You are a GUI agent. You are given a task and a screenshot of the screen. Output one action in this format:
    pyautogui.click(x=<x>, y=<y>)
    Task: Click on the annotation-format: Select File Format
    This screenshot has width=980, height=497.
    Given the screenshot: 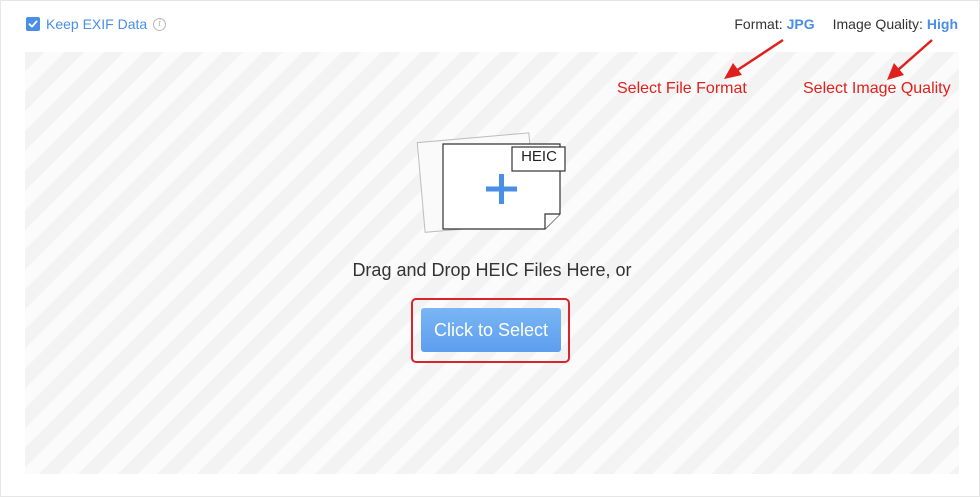 What is the action you would take?
    pyautogui.click(x=682, y=88)
    